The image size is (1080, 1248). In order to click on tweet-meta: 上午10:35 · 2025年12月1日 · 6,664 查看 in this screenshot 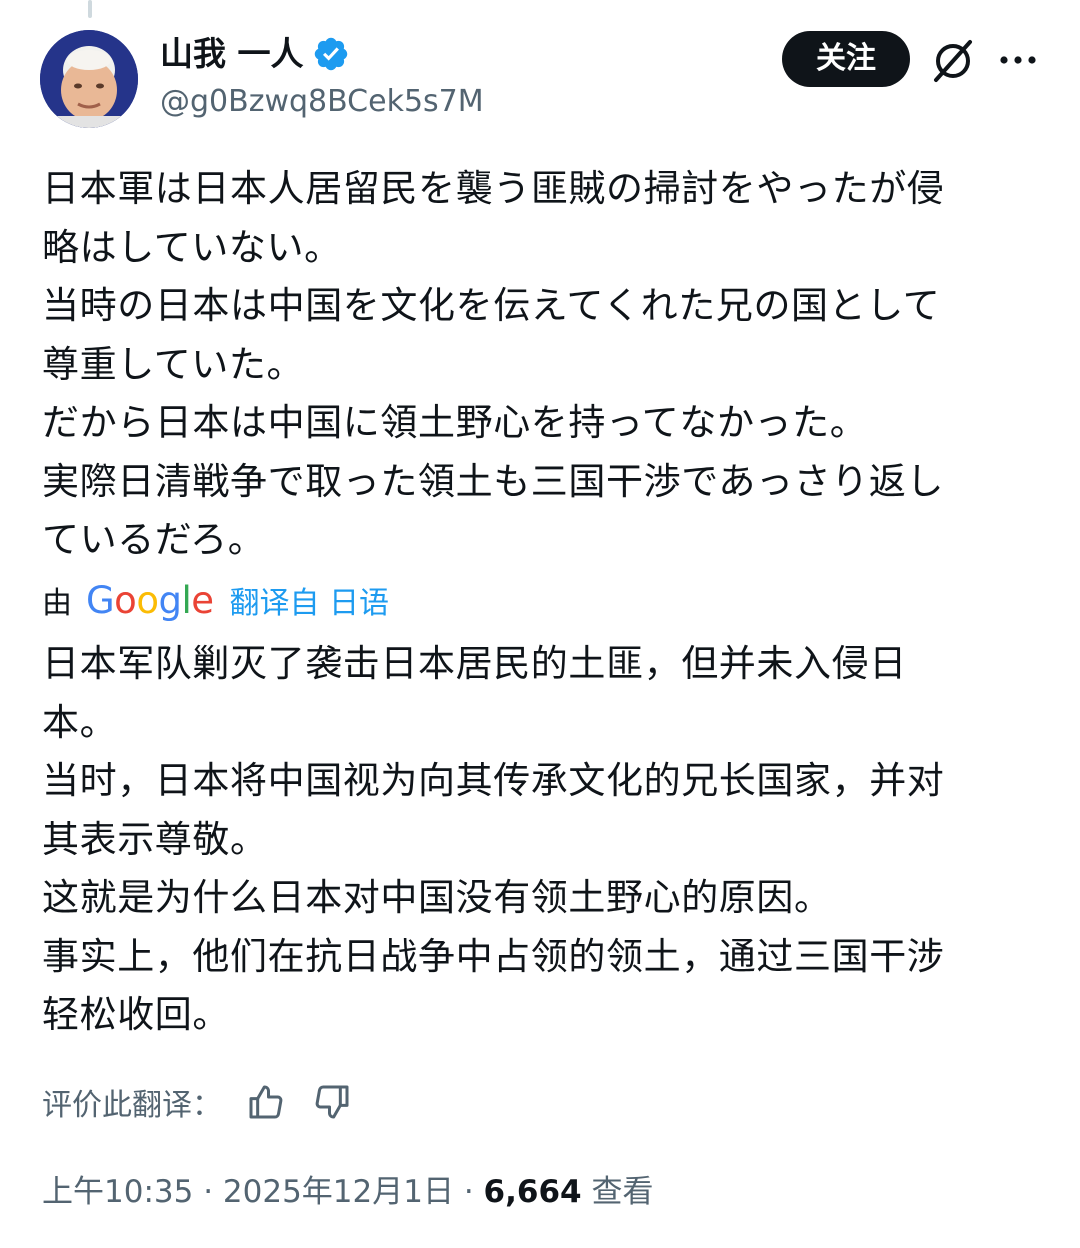, I will do `click(347, 1192)`.